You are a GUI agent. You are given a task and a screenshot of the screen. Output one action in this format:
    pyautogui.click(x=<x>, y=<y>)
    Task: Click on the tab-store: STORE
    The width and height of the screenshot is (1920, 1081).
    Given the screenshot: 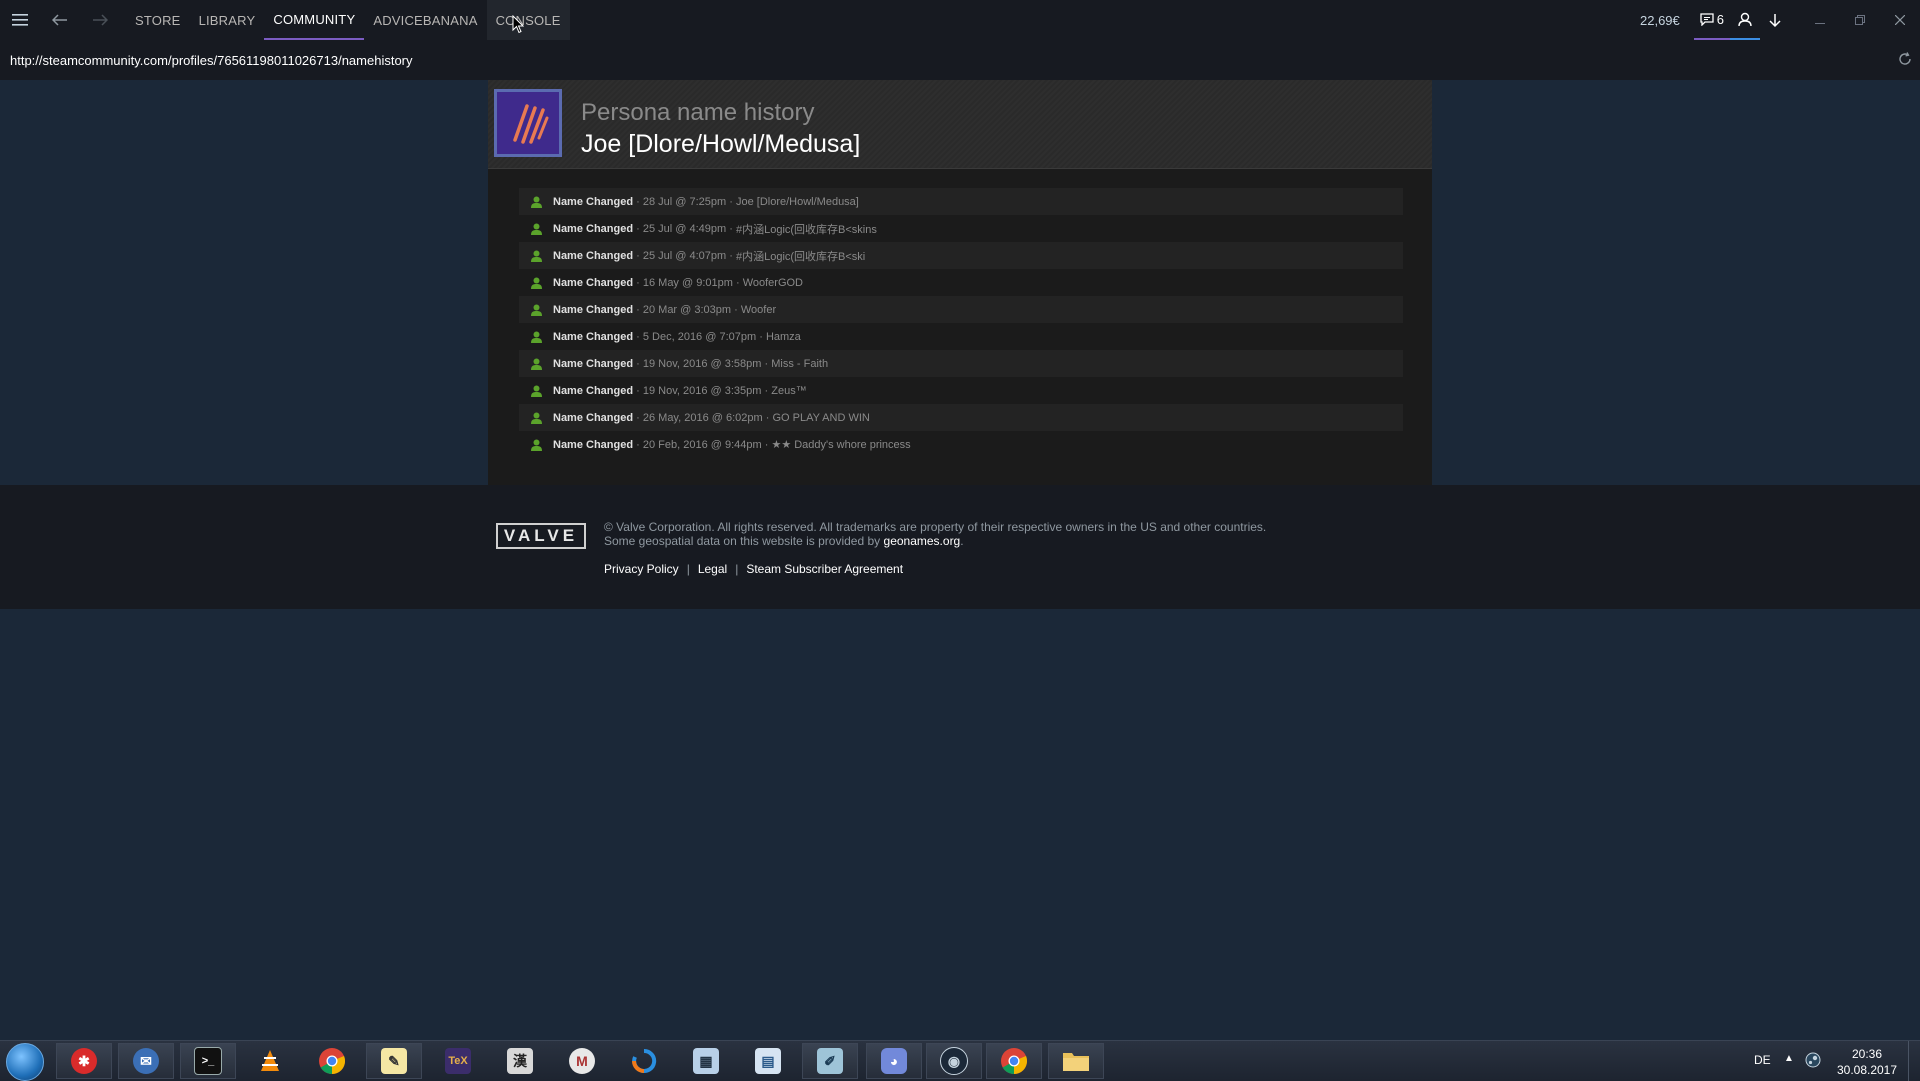 What is the action you would take?
    pyautogui.click(x=158, y=20)
    